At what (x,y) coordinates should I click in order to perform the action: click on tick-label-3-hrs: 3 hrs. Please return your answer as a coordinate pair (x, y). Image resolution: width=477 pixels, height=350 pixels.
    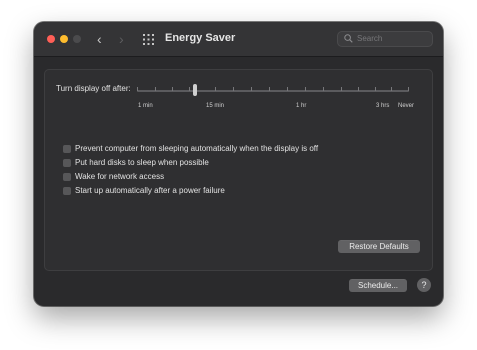
    Looking at the image, I should click on (383, 106).